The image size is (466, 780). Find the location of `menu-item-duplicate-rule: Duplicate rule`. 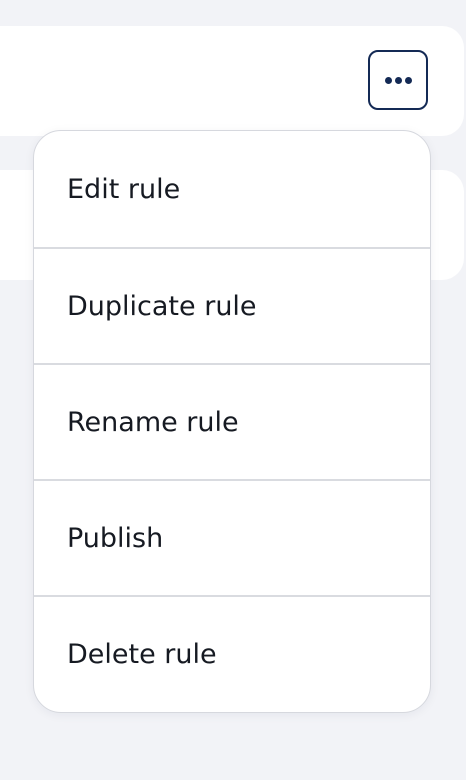

menu-item-duplicate-rule: Duplicate rule is located at coordinates (232, 305).